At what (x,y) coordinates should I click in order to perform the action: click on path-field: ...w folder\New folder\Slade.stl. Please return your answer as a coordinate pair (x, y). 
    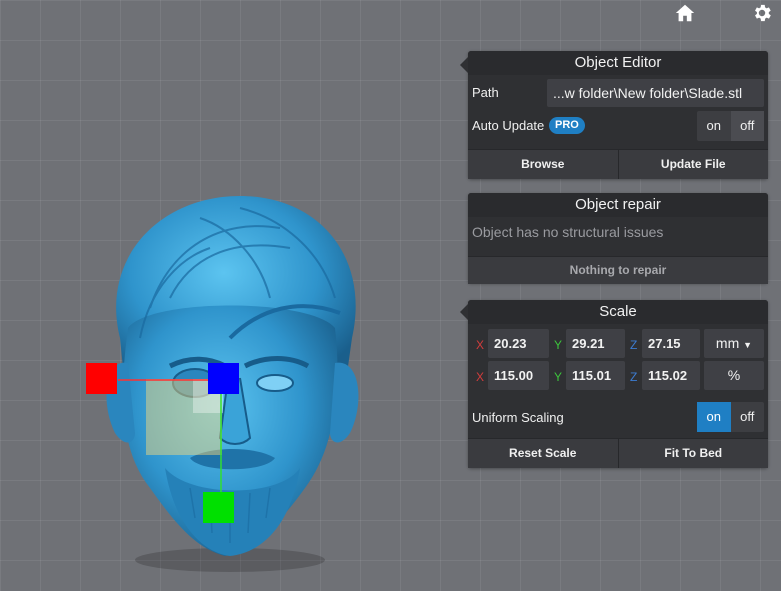
    Looking at the image, I should click on (655, 93).